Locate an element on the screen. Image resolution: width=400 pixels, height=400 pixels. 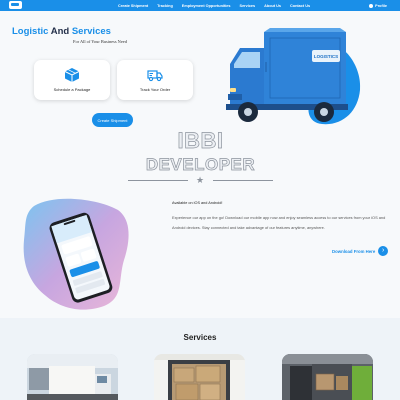
arrow-right-icon: › is located at coordinates (383, 251).